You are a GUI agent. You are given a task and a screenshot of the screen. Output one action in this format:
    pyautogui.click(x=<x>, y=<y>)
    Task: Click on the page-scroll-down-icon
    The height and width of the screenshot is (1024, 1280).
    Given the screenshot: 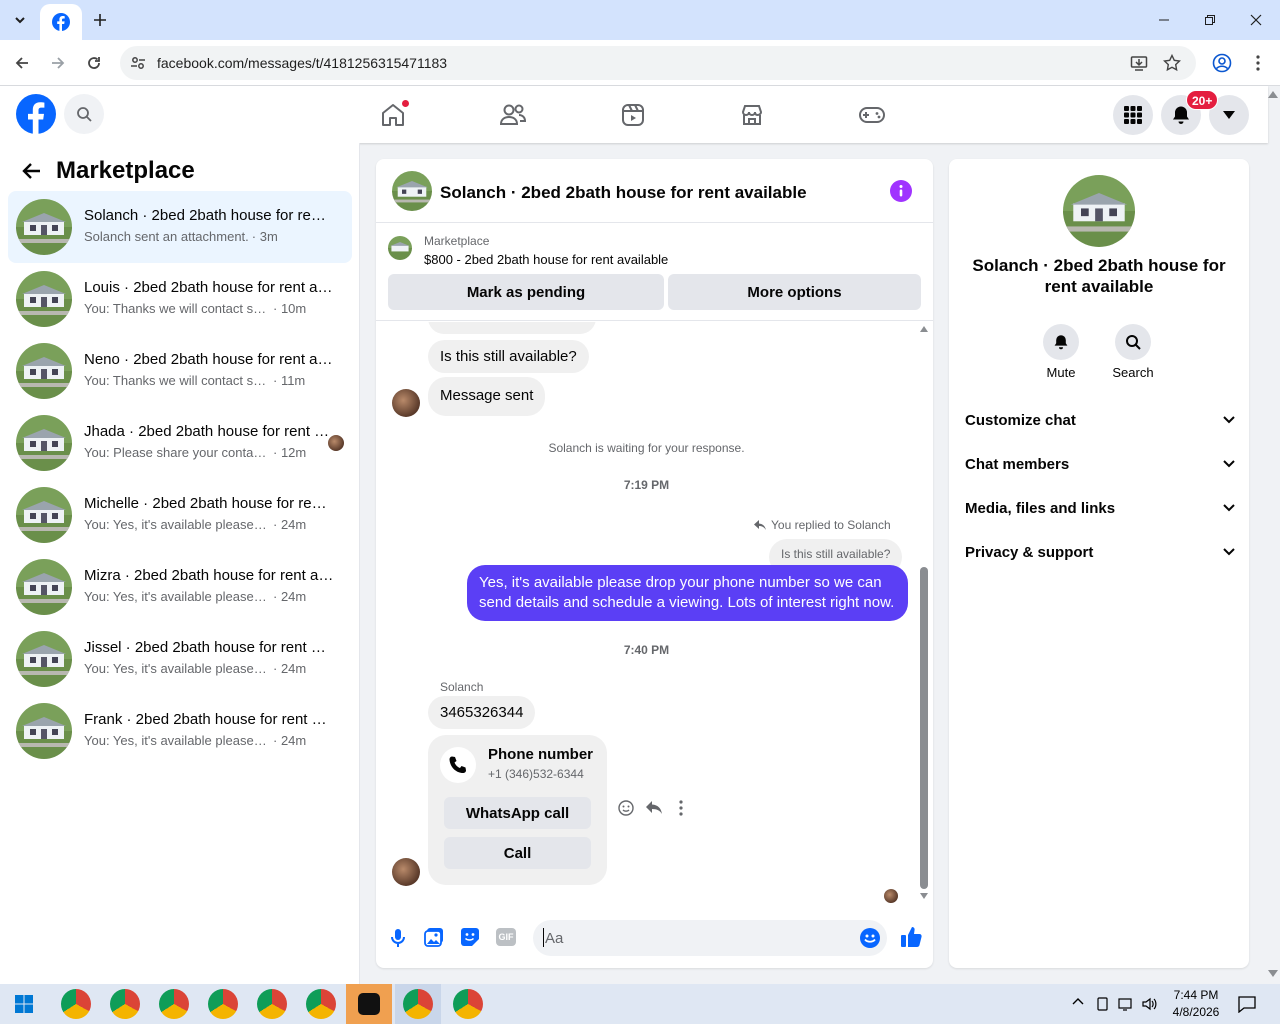 What is the action you would take?
    pyautogui.click(x=1273, y=973)
    